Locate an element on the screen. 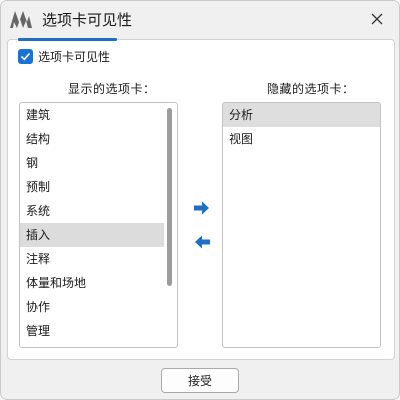 The image size is (400, 400). visibility-checkbox-row: 选项卡可见性 is located at coordinates (64, 56).